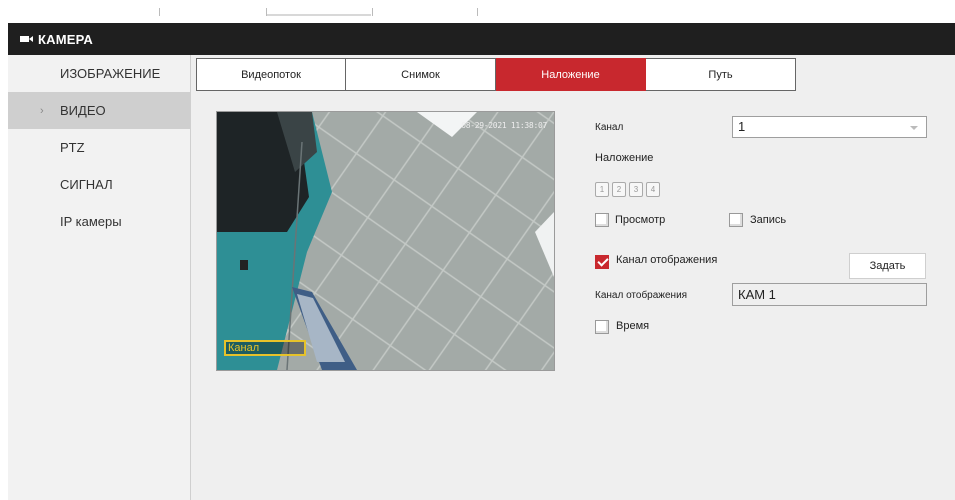 This screenshot has height=500, width=955. I want to click on display-channel-name-label: Канал отображения, so click(641, 295).